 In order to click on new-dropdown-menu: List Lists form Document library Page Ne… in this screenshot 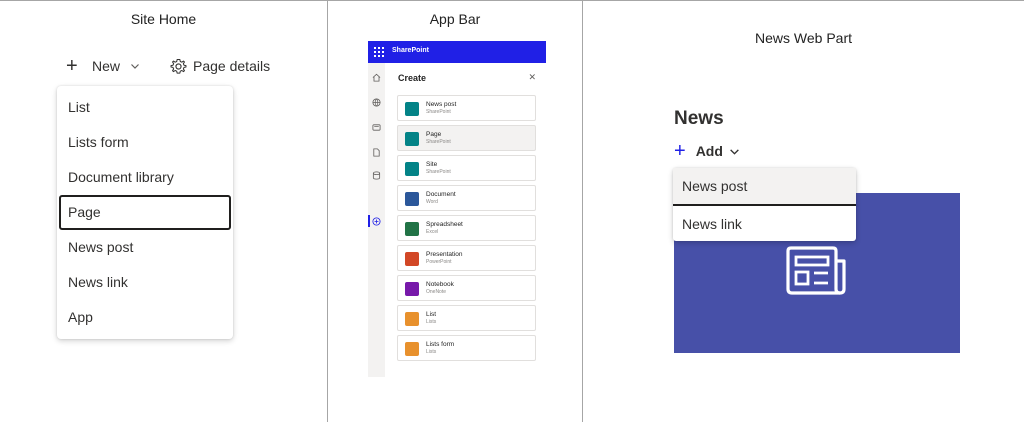, I will do `click(145, 212)`.